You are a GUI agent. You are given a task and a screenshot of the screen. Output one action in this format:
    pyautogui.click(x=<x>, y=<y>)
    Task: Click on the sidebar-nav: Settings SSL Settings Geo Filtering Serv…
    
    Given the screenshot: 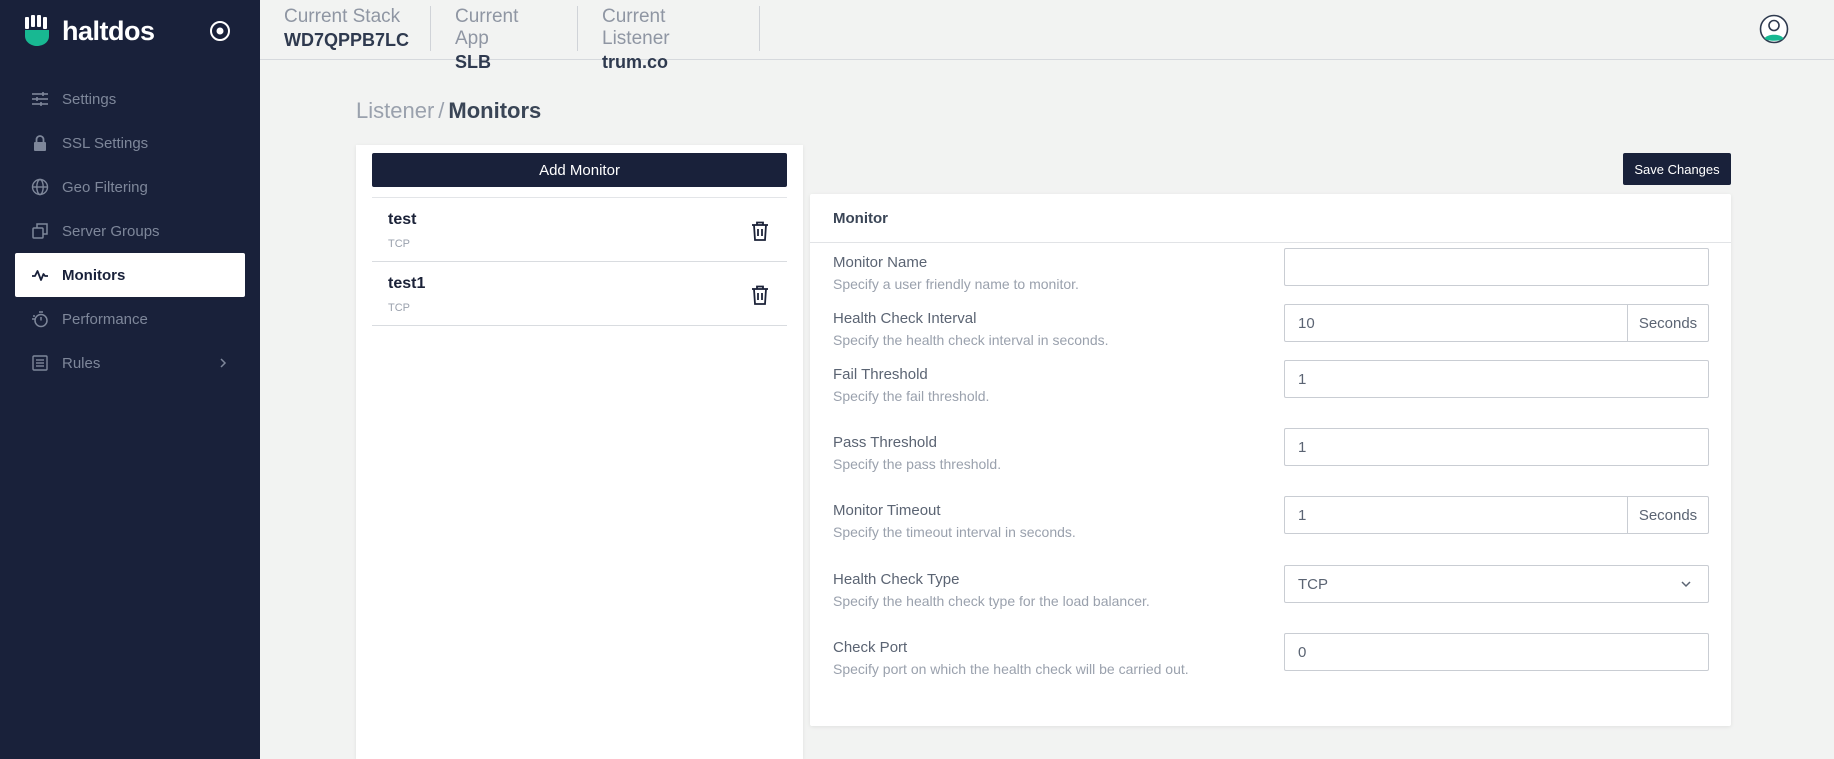 What is the action you would take?
    pyautogui.click(x=130, y=231)
    